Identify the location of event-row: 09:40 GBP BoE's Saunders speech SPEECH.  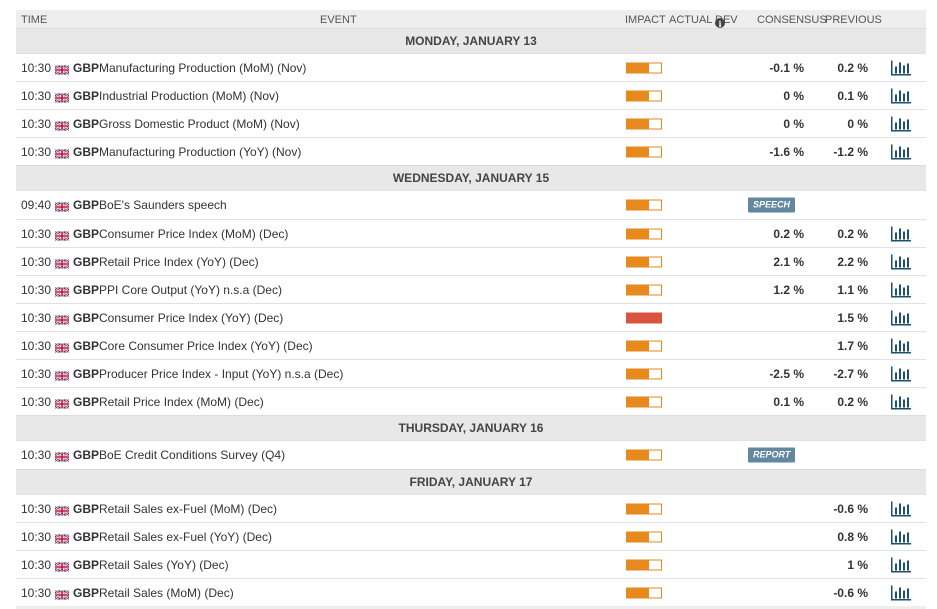
(471, 204).